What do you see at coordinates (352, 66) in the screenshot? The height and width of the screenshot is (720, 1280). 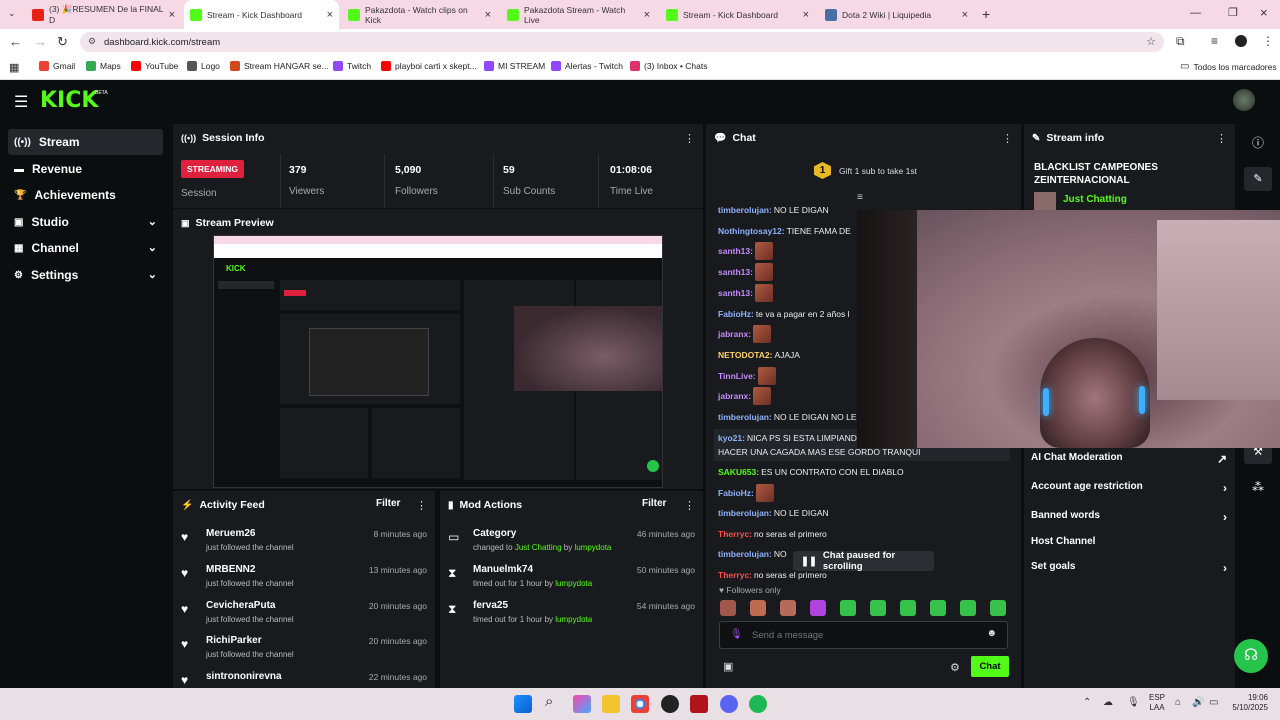 I see `bookmark-item: Twitch` at bounding box center [352, 66].